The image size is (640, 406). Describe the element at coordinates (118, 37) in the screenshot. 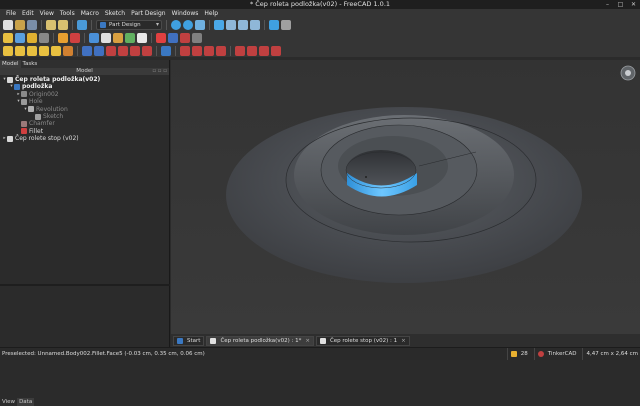

I see `validate-sketch-icon` at that location.